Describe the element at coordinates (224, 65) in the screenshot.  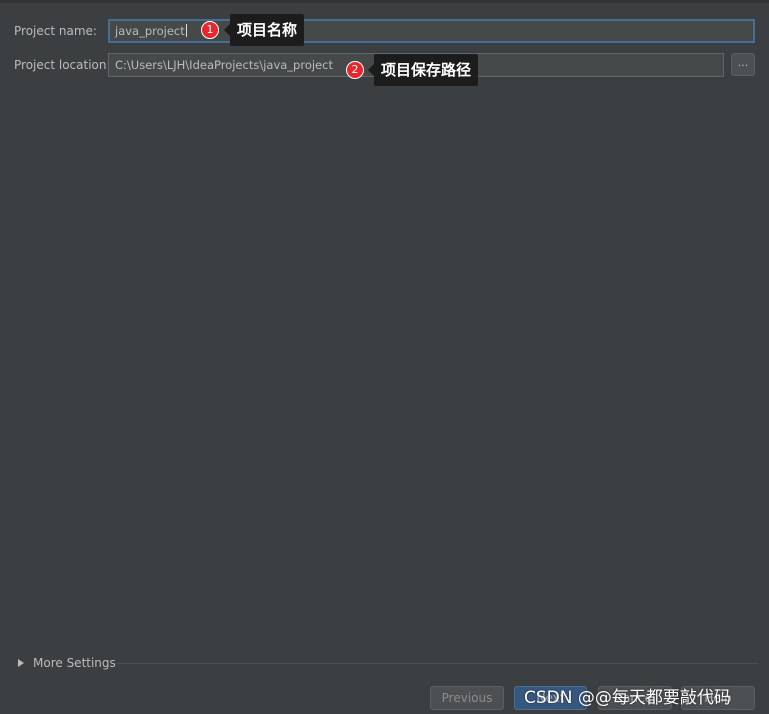
I see `project-location-value: C:\Users\LJH\IdeaProjects\java_project` at that location.